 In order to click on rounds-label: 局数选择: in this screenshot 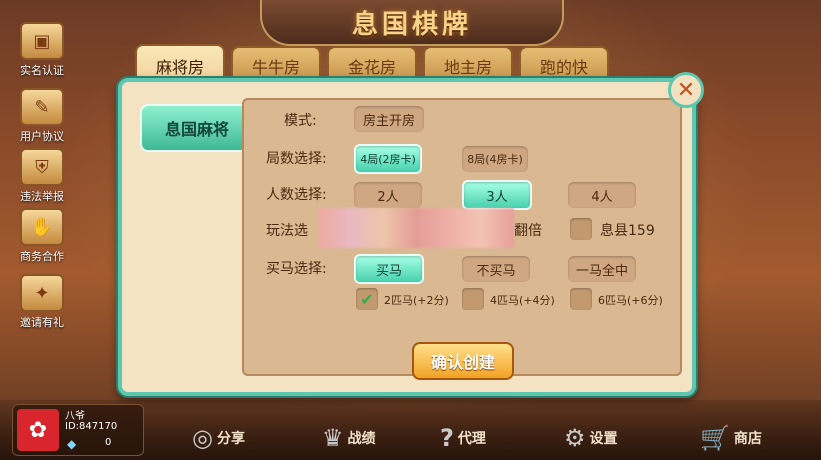, I will do `click(296, 159)`.